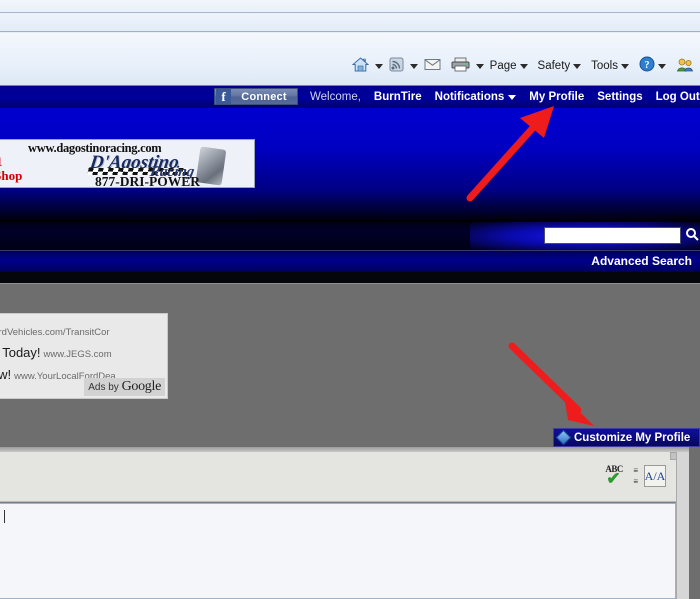 This screenshot has width=700, height=599. I want to click on page-menu-label: Page, so click(503, 66).